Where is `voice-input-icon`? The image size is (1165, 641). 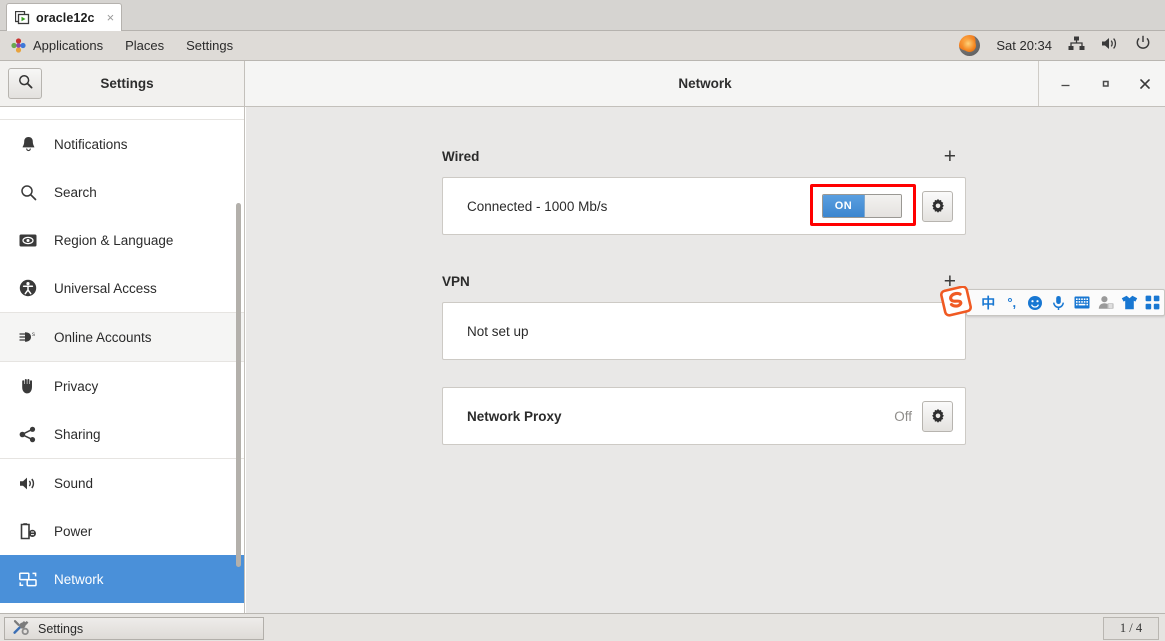
voice-input-icon is located at coordinates (1059, 302).